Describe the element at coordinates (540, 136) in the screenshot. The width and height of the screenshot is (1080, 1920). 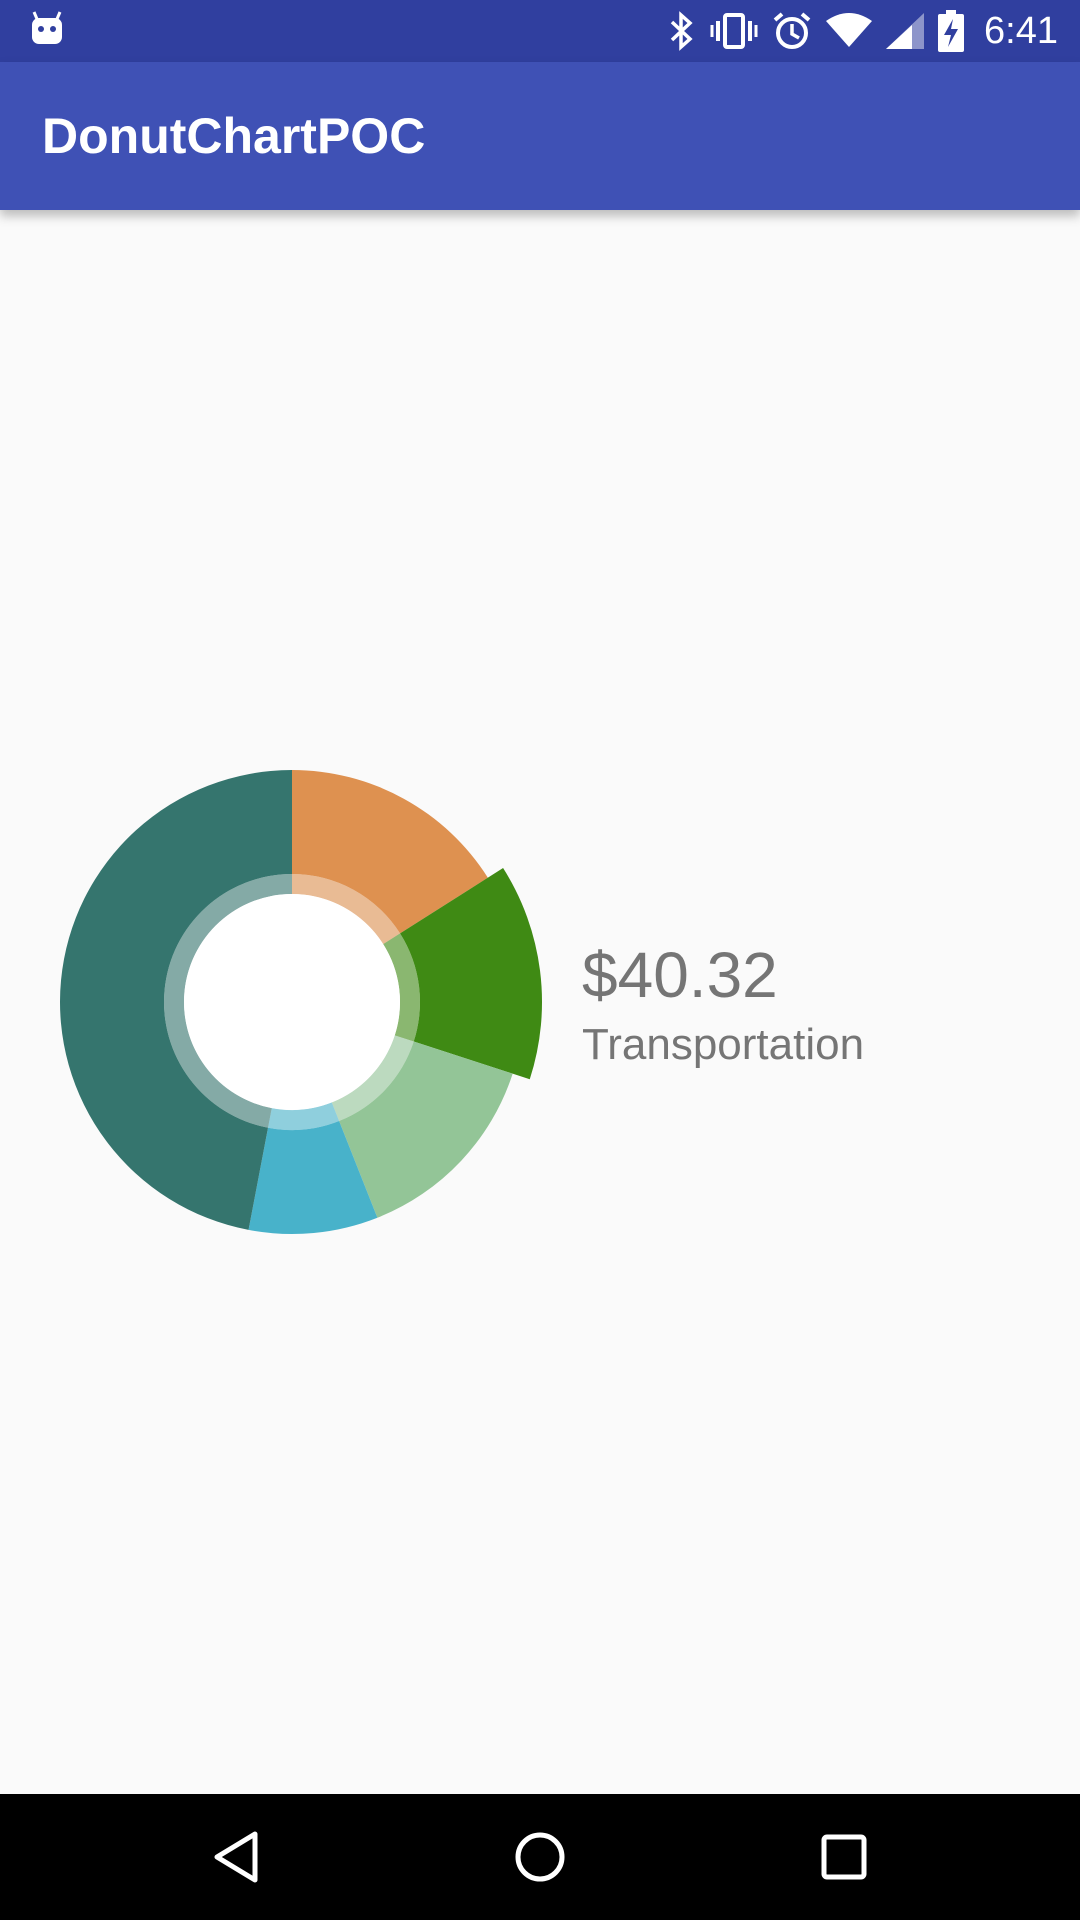
I see `app-bar: DonutChartPOC` at that location.